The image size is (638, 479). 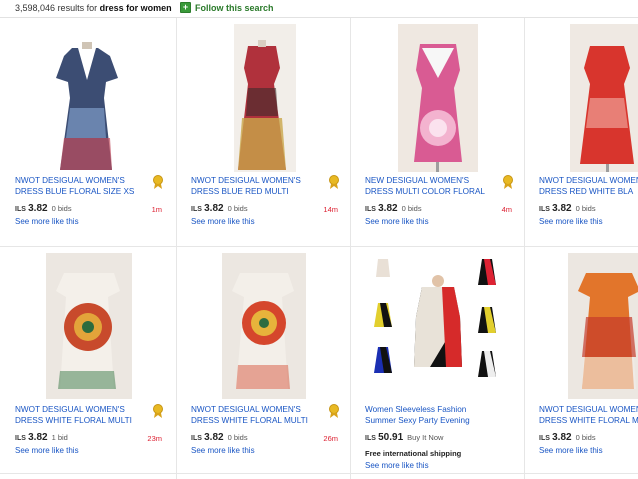 What do you see at coordinates (35, 8) in the screenshot?
I see `results-count: 3,598,046` at bounding box center [35, 8].